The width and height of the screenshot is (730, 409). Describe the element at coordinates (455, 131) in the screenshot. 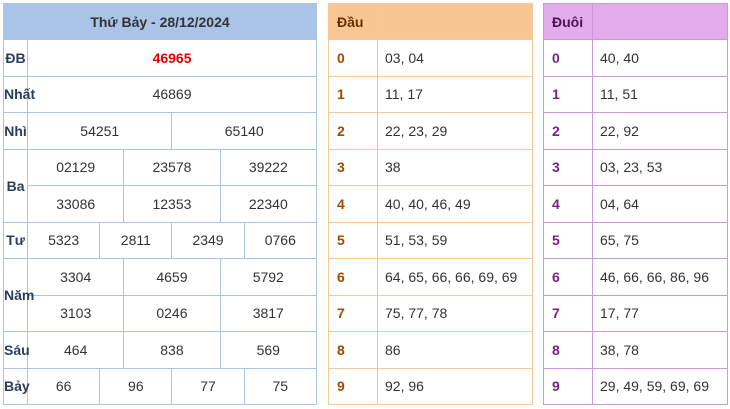

I see `dau-value: 22, 23, 29` at that location.